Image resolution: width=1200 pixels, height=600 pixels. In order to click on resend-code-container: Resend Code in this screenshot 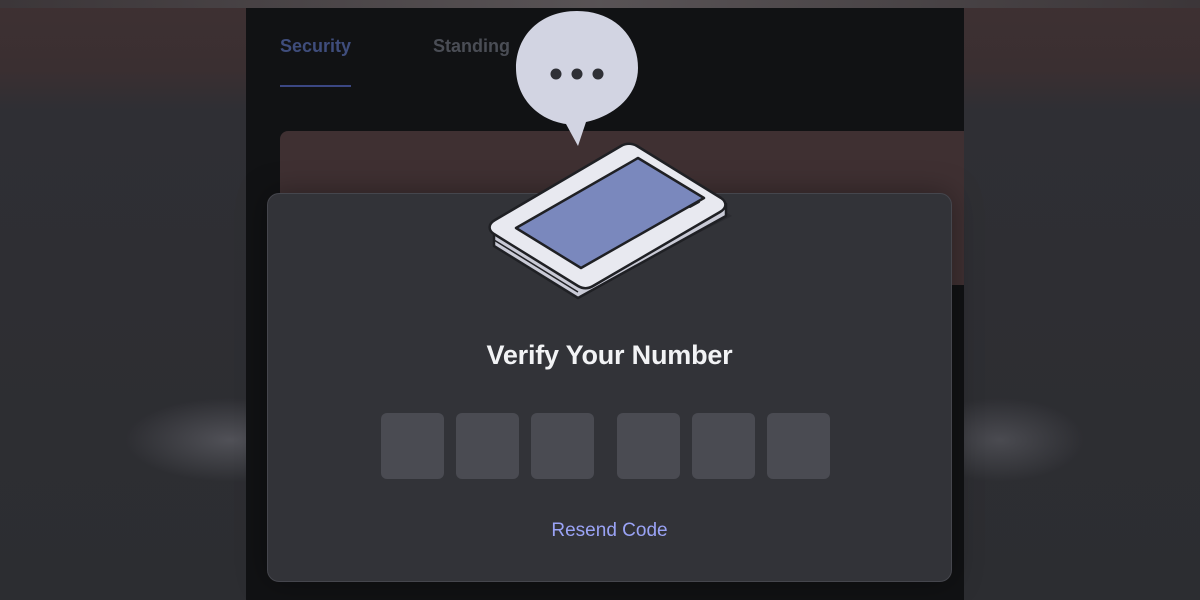, I will do `click(609, 531)`.